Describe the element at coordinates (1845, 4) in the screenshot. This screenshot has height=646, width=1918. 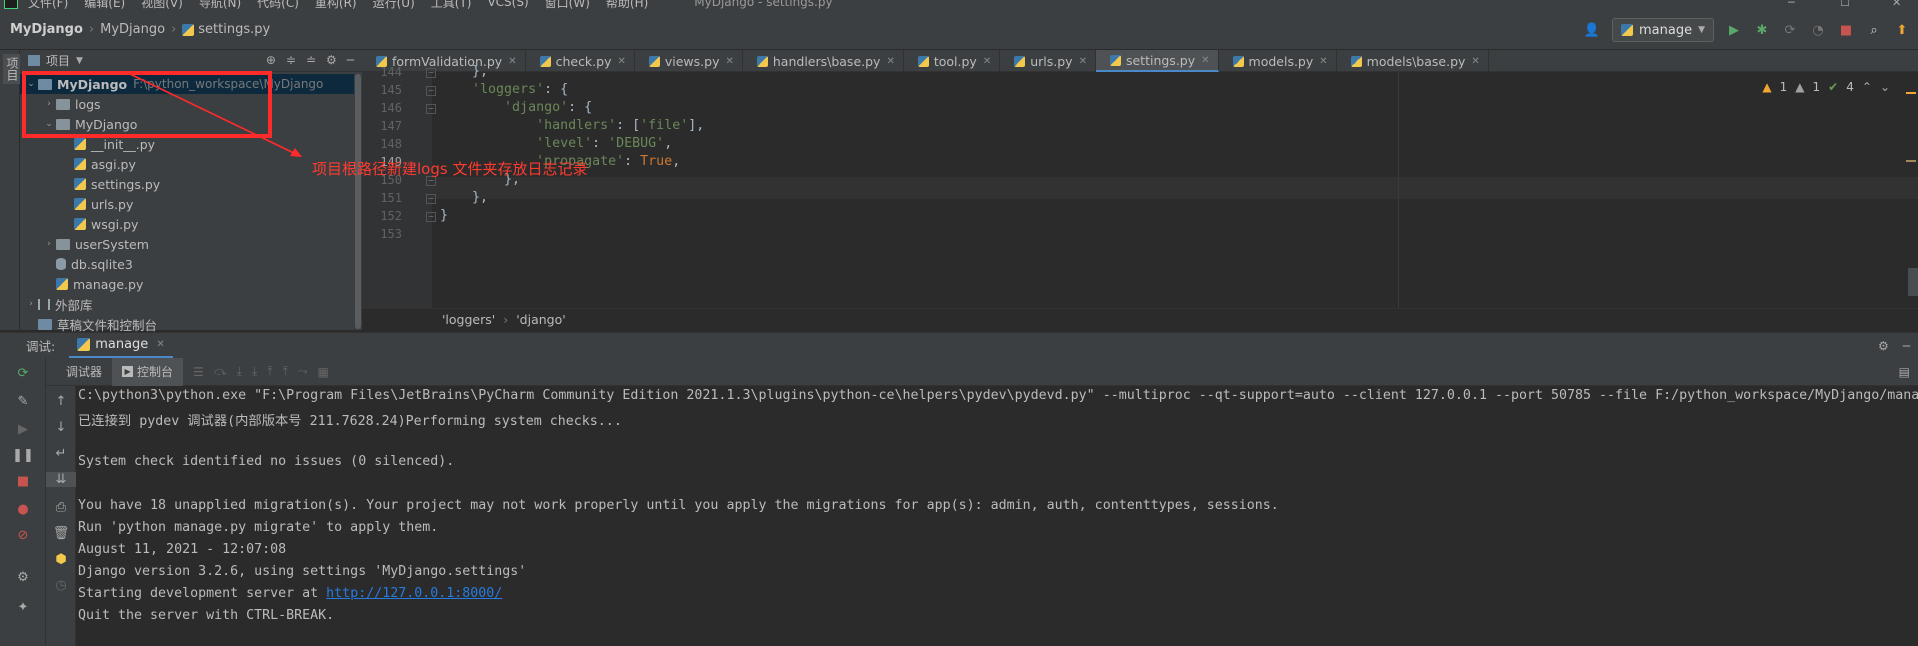
I see `maximize-icon: ☐` at that location.